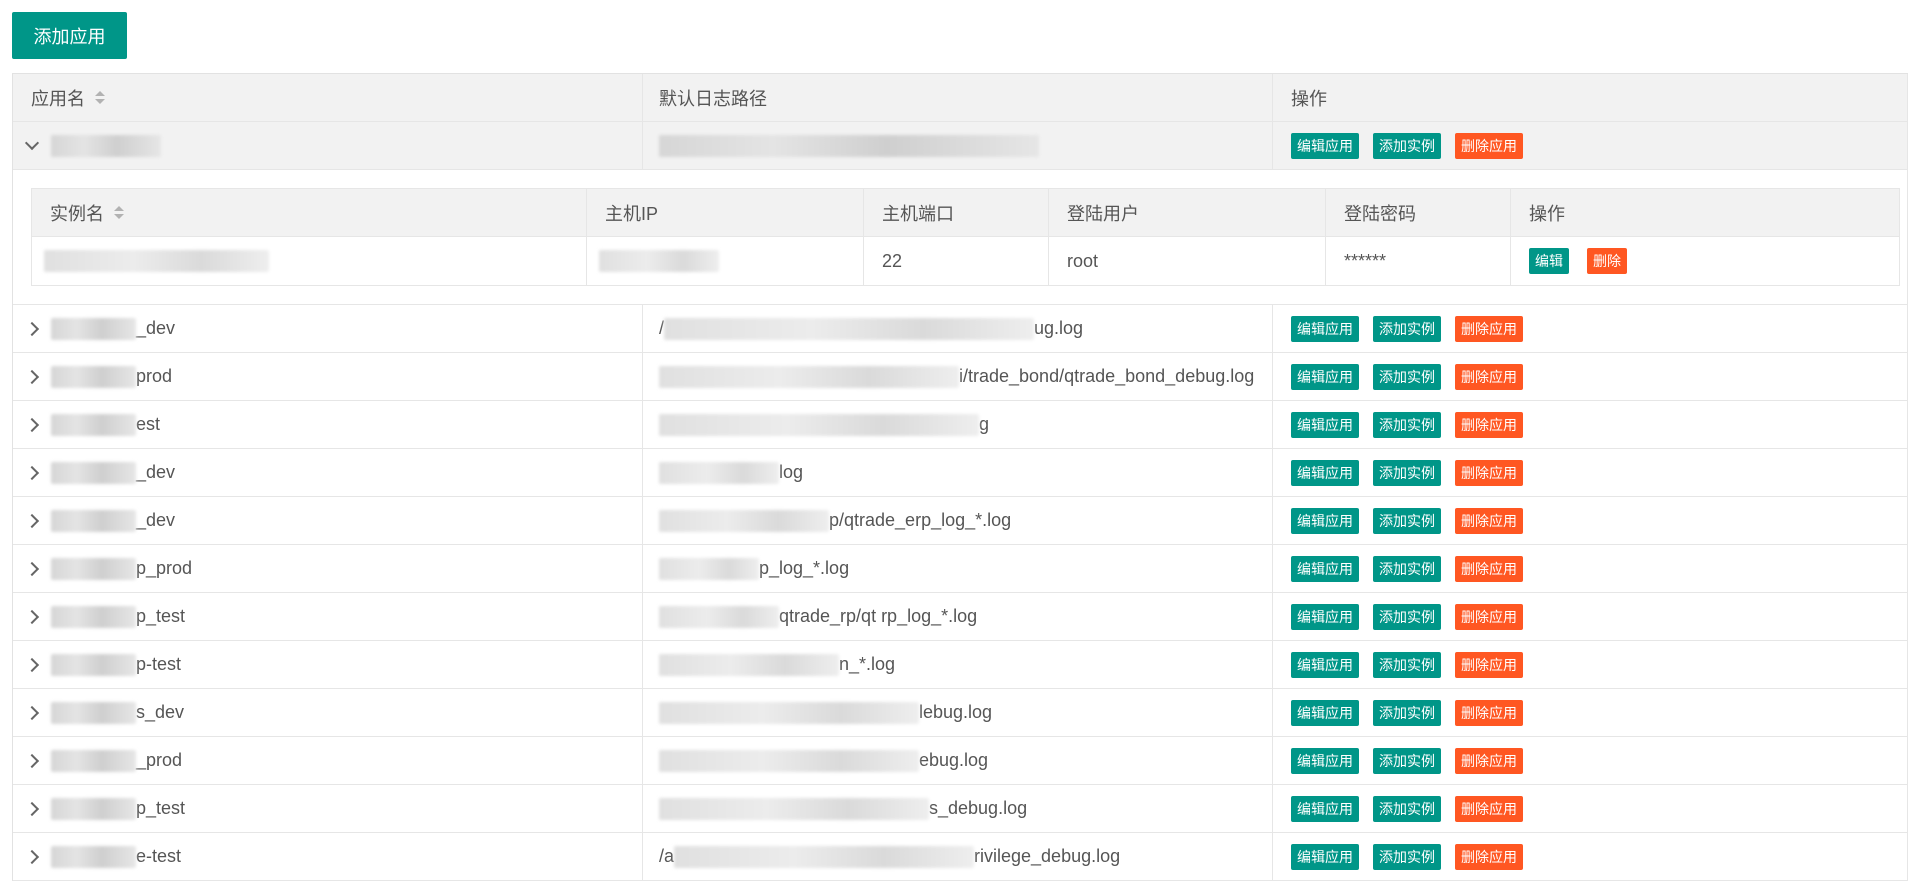 This screenshot has height=889, width=1908. What do you see at coordinates (32, 142) in the screenshot?
I see `chevron-down-icon` at bounding box center [32, 142].